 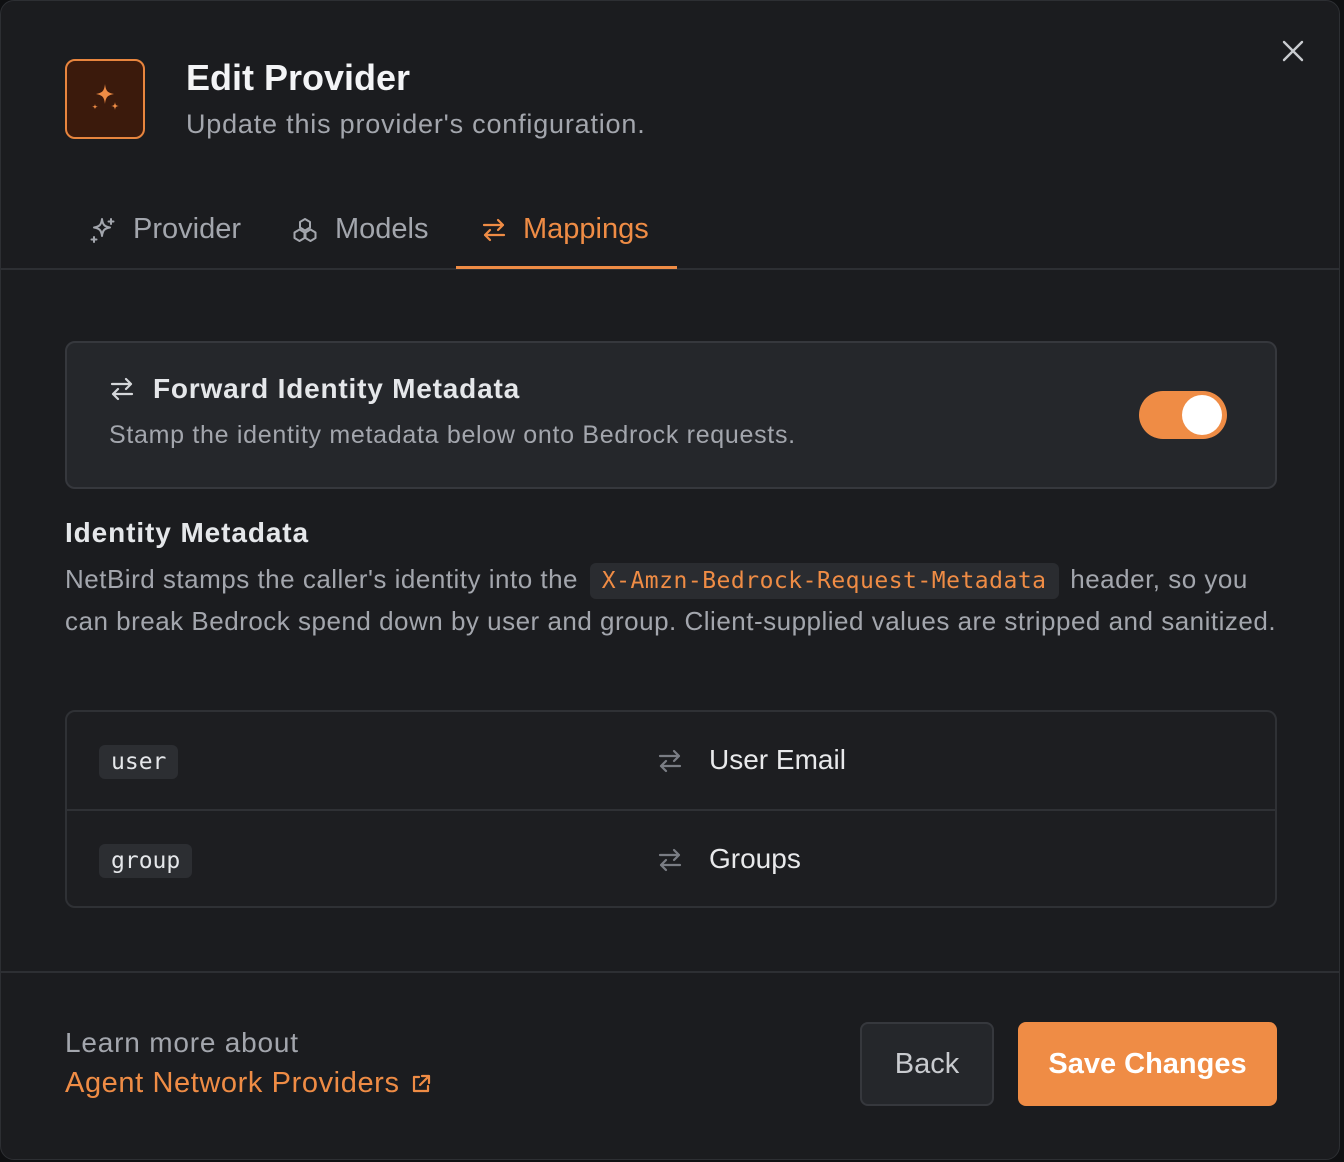 I want to click on mapping-row: group Groups, so click(x=671, y=859).